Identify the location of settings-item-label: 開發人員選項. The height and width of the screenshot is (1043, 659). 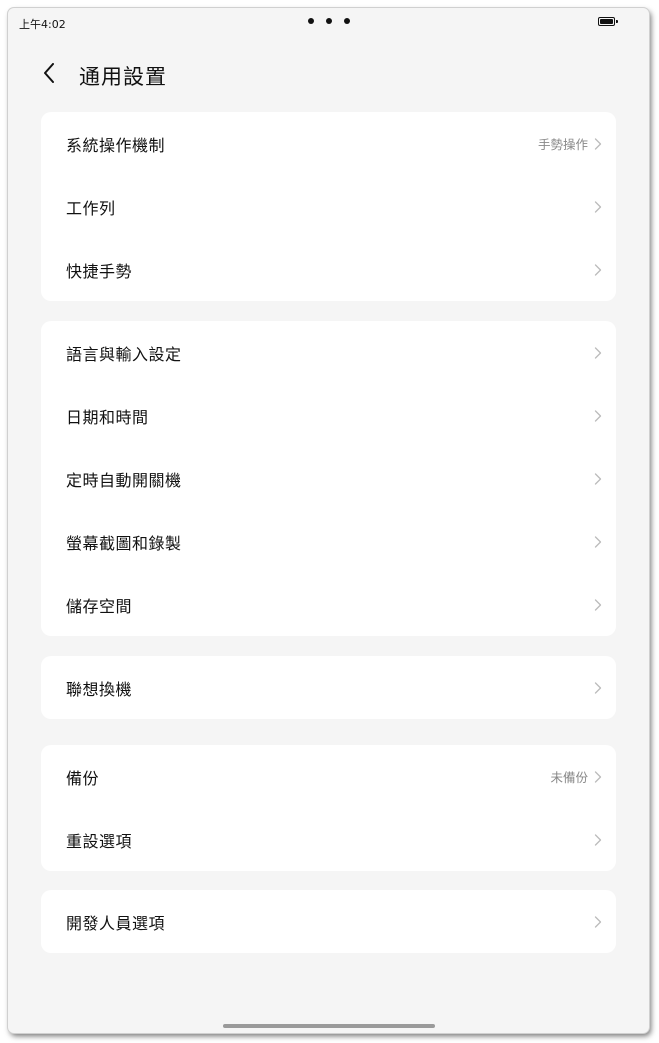
(116, 923).